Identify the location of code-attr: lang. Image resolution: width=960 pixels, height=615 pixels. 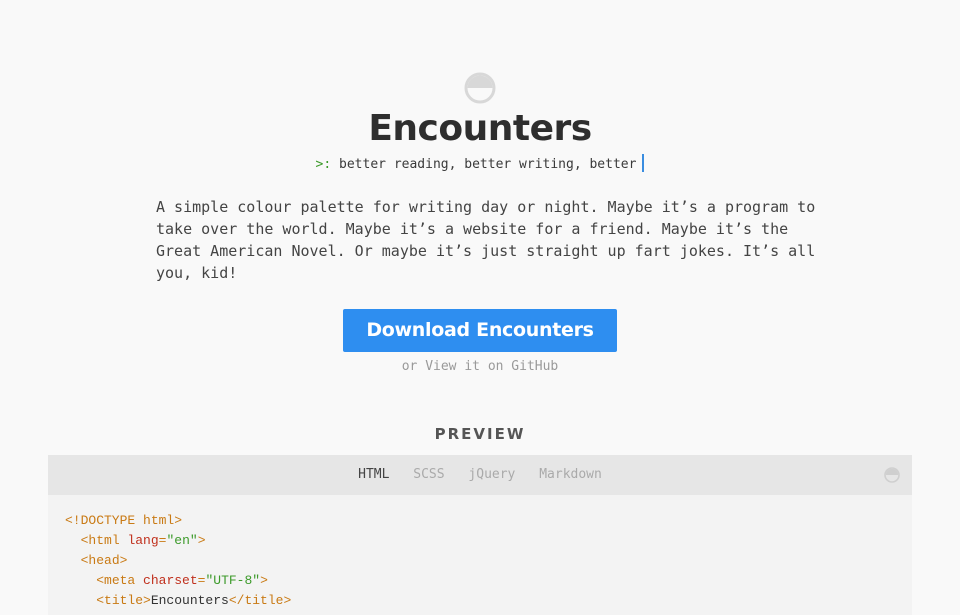
(143, 540).